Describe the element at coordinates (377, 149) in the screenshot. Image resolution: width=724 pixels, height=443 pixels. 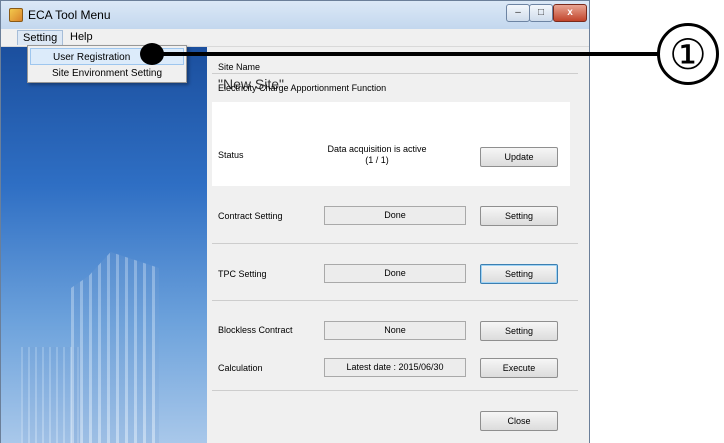
I see `status-text-line1: Data acquisition is active` at that location.